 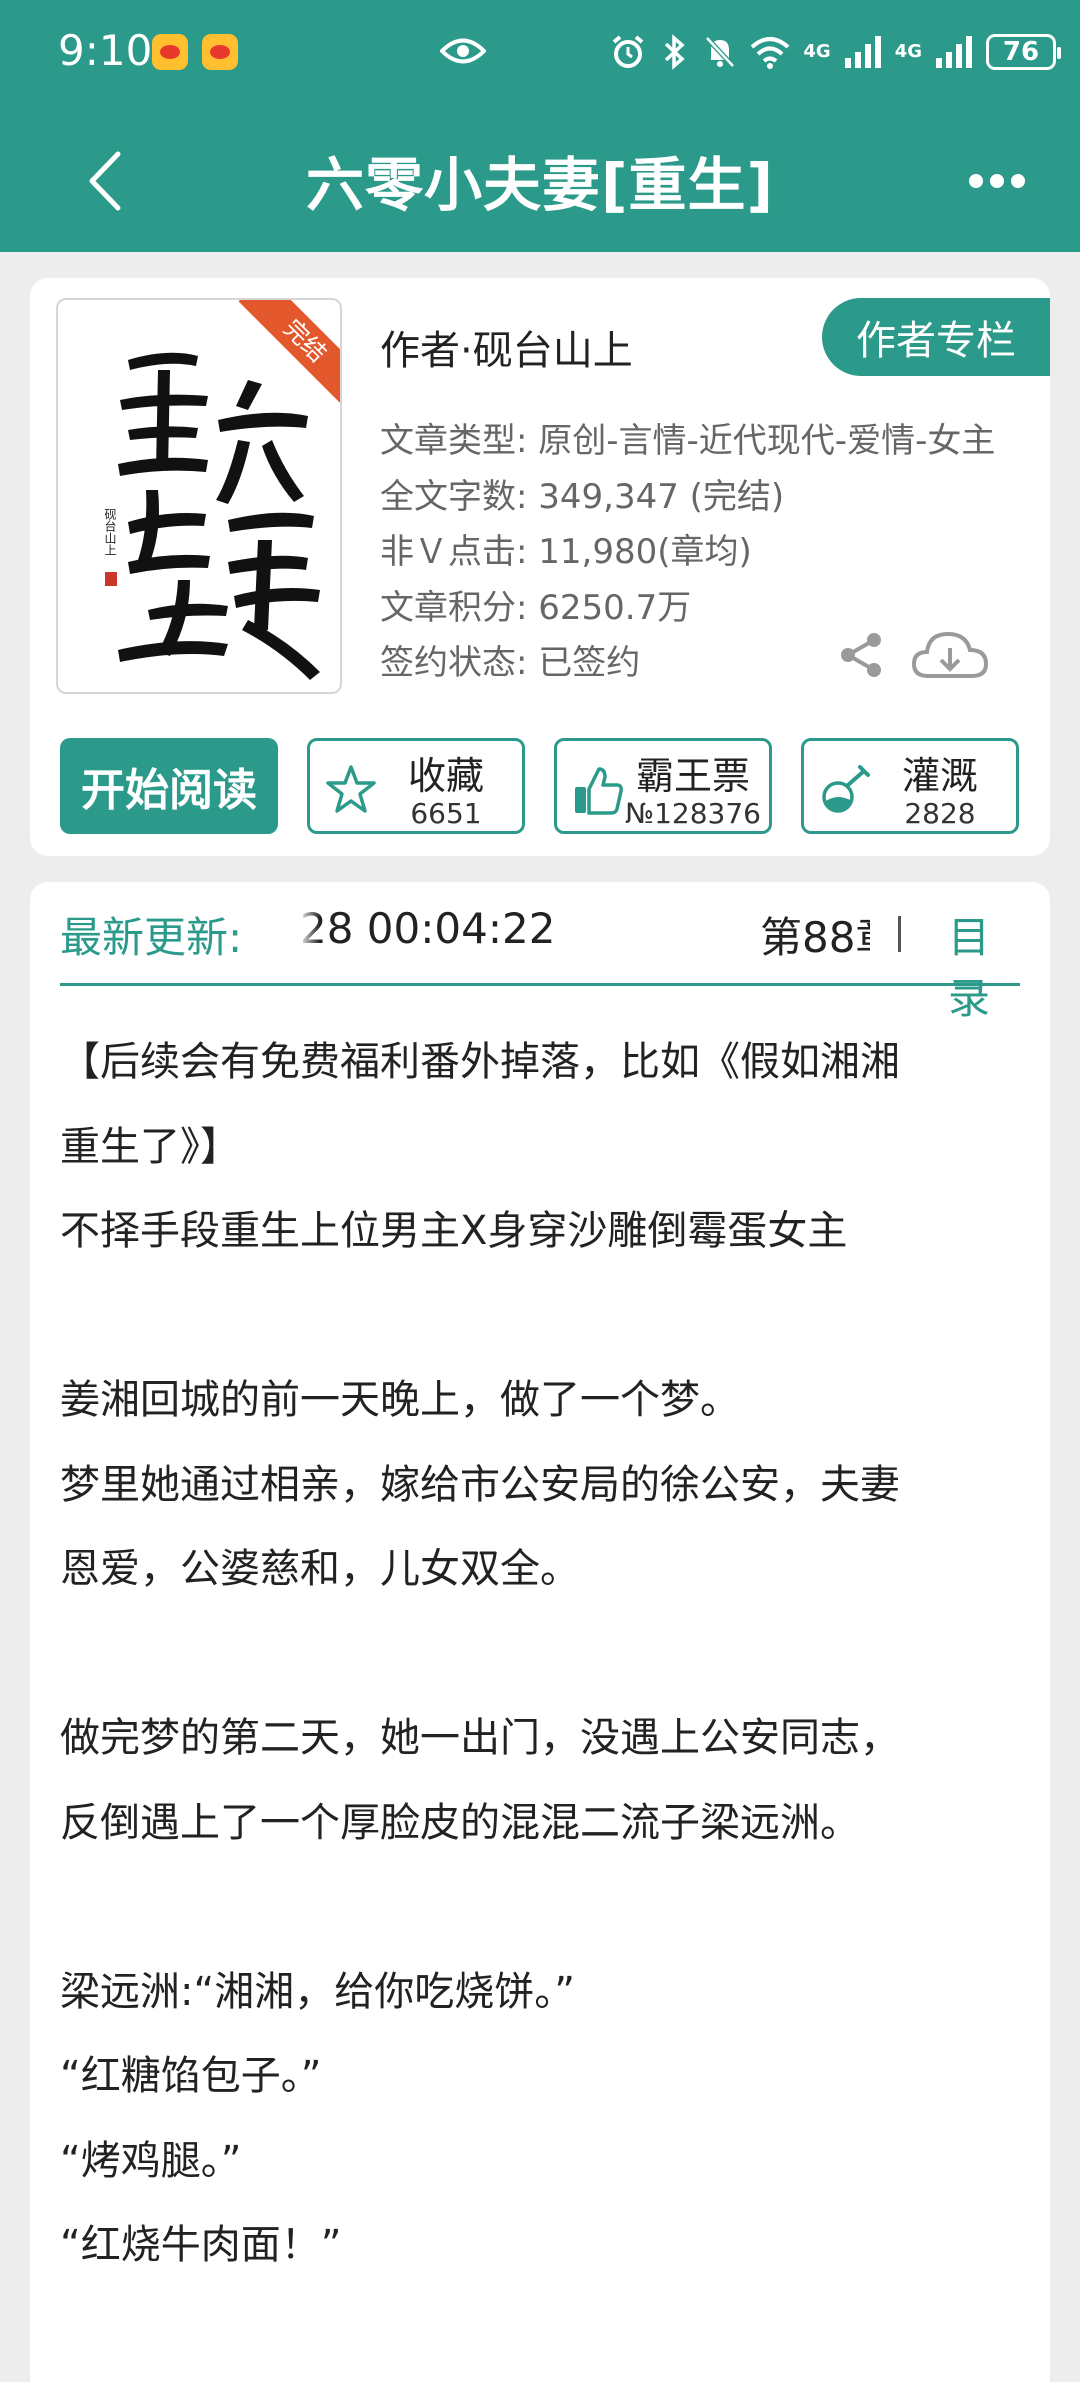 I want to click on synopsis-line: “烤鸡腿。”, so click(x=151, y=2160).